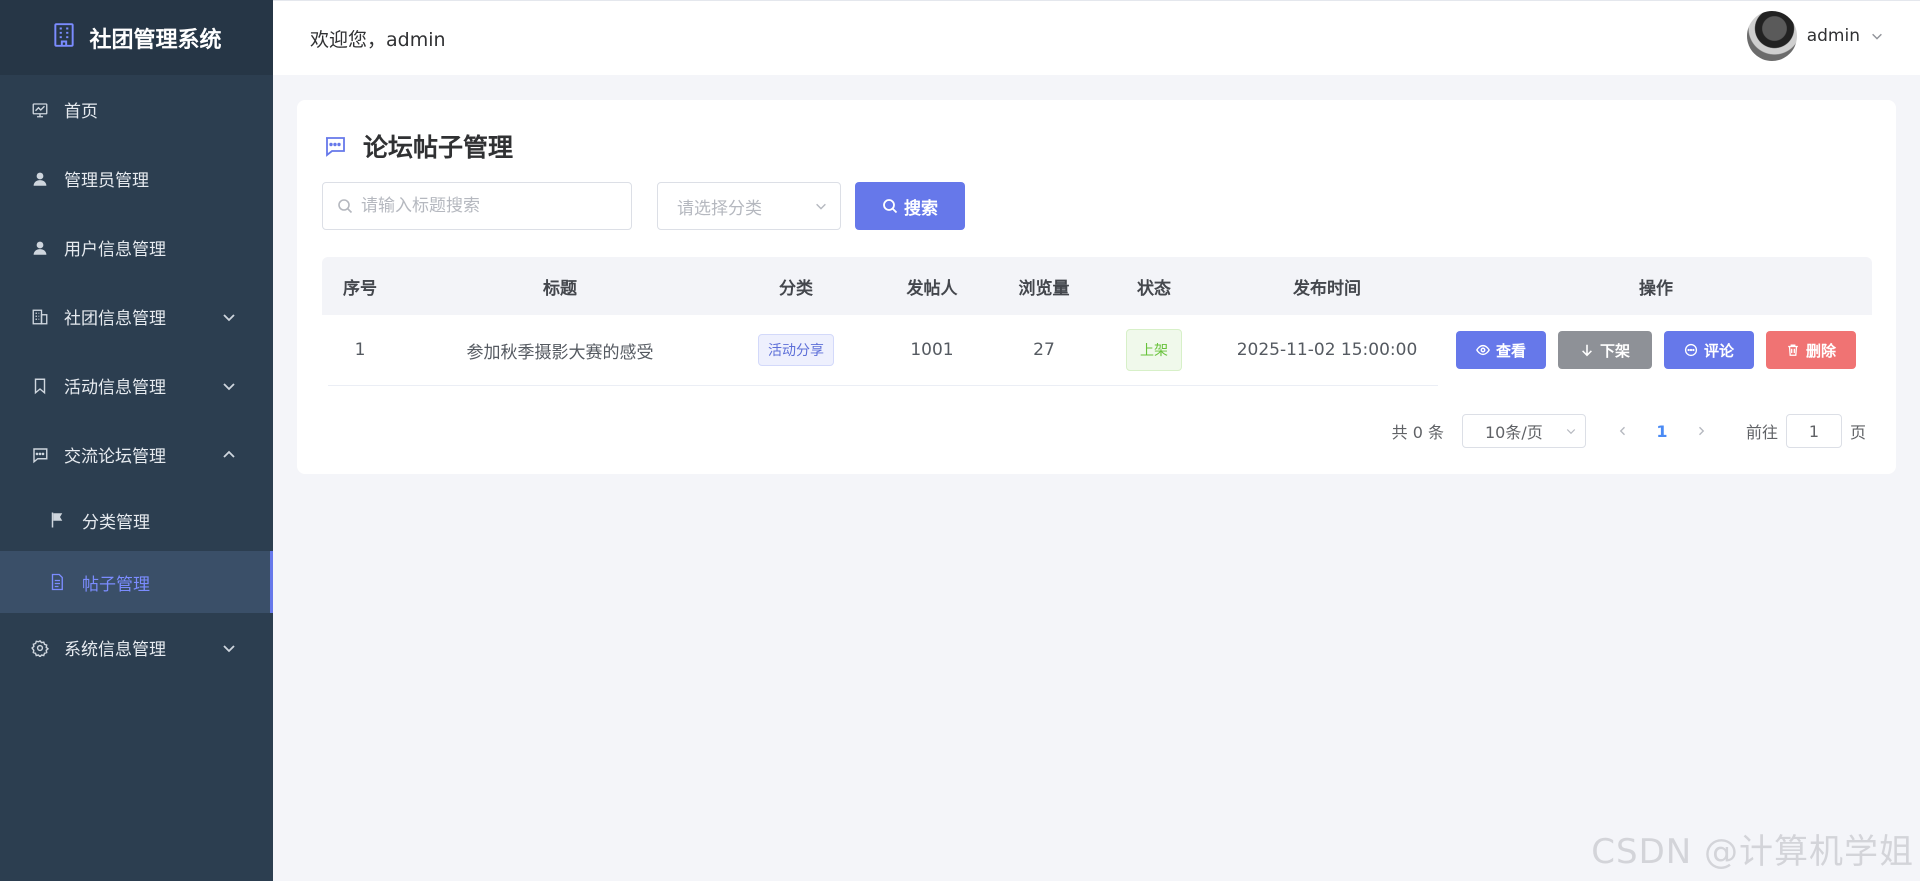 The width and height of the screenshot is (1920, 881). Describe the element at coordinates (115, 650) in the screenshot. I see `sidebar-item-label: 系统信息管理` at that location.